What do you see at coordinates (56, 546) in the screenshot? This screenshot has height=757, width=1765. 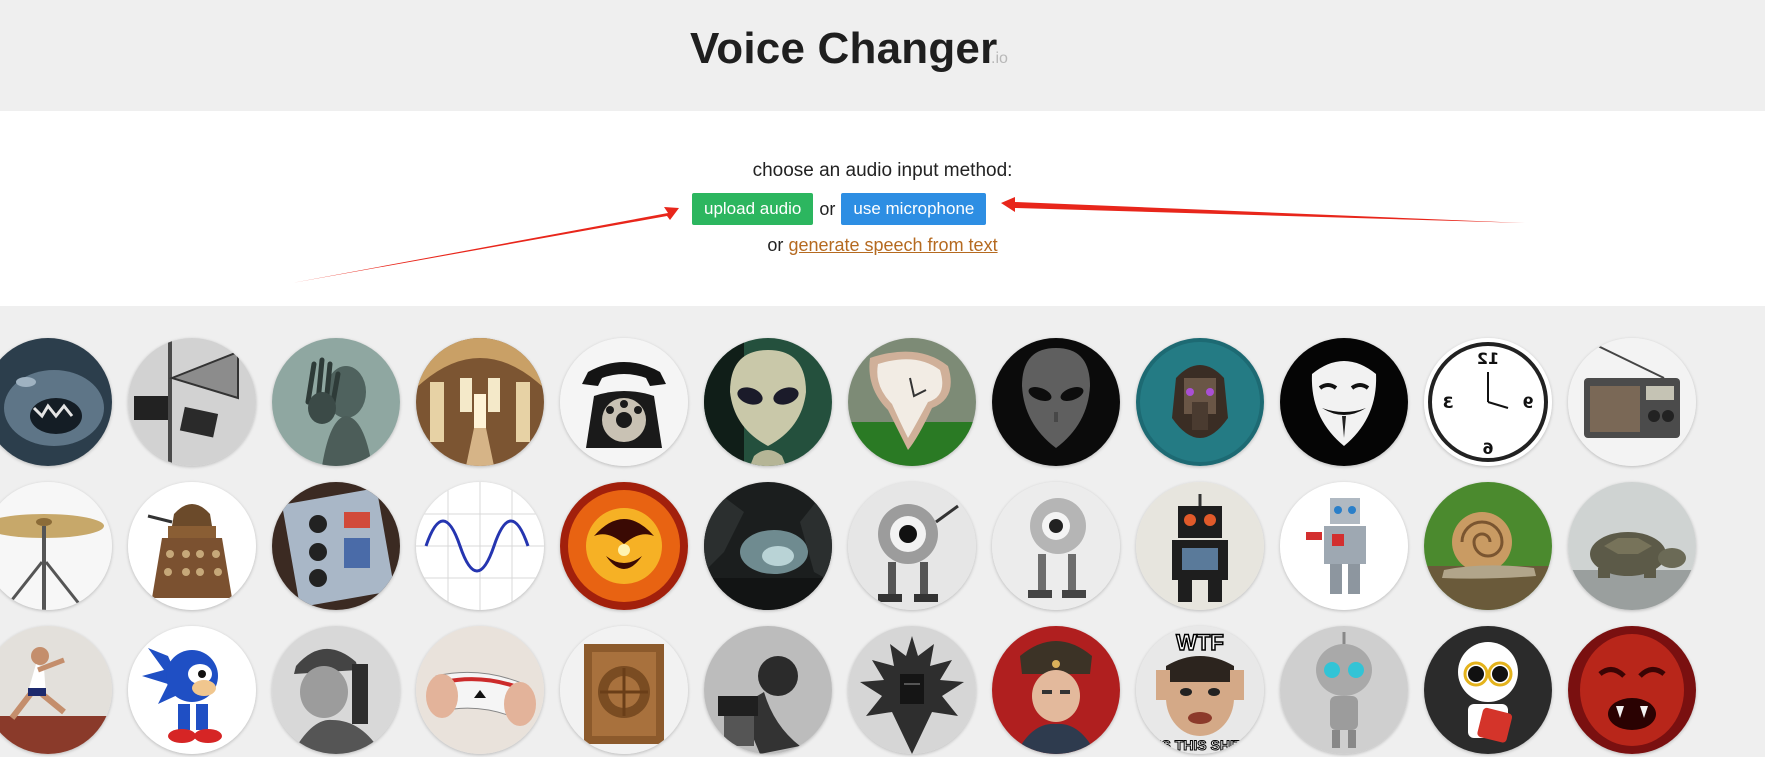 I see `voice-cymbal-icon` at bounding box center [56, 546].